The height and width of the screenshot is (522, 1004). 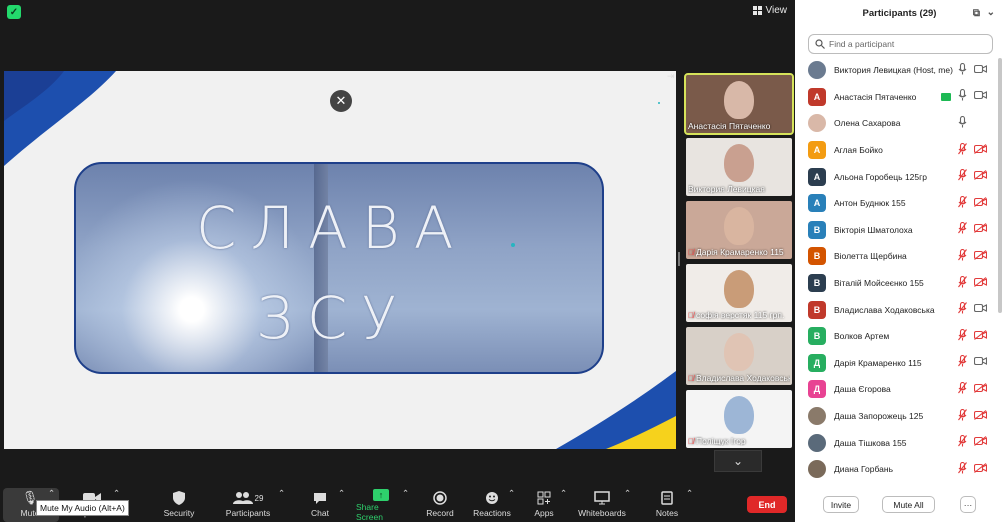 I want to click on participant-row: Виктория Левицкая (Host, me), so click(x=899, y=70).